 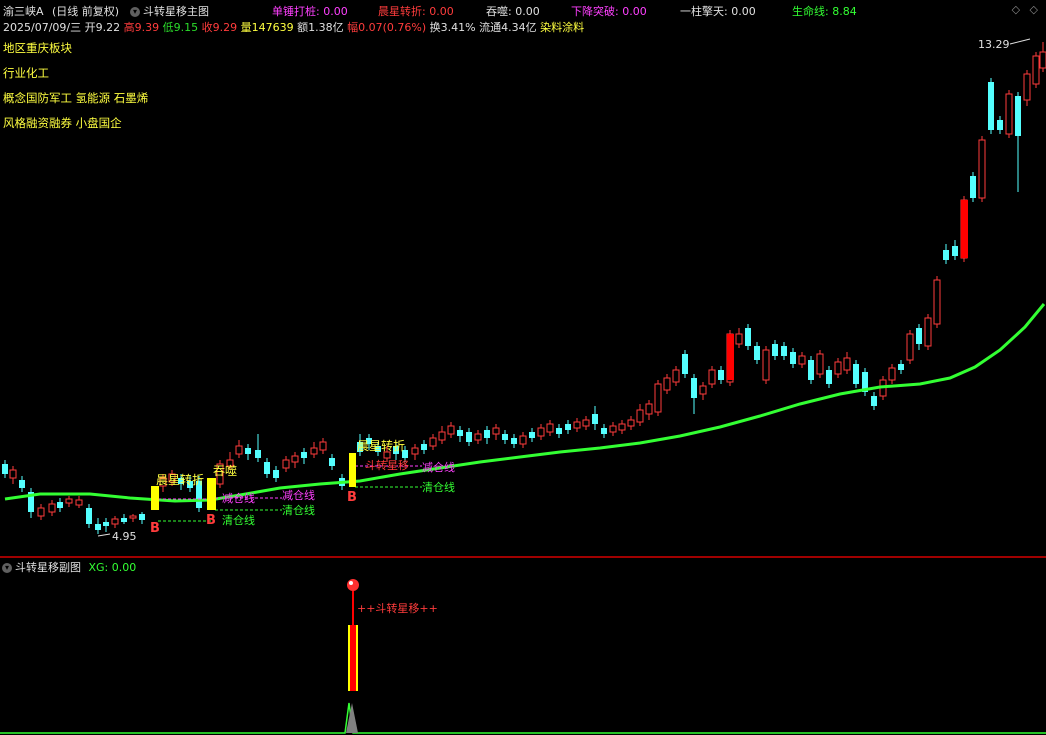 I want to click on high-label: 高, so click(x=129, y=27).